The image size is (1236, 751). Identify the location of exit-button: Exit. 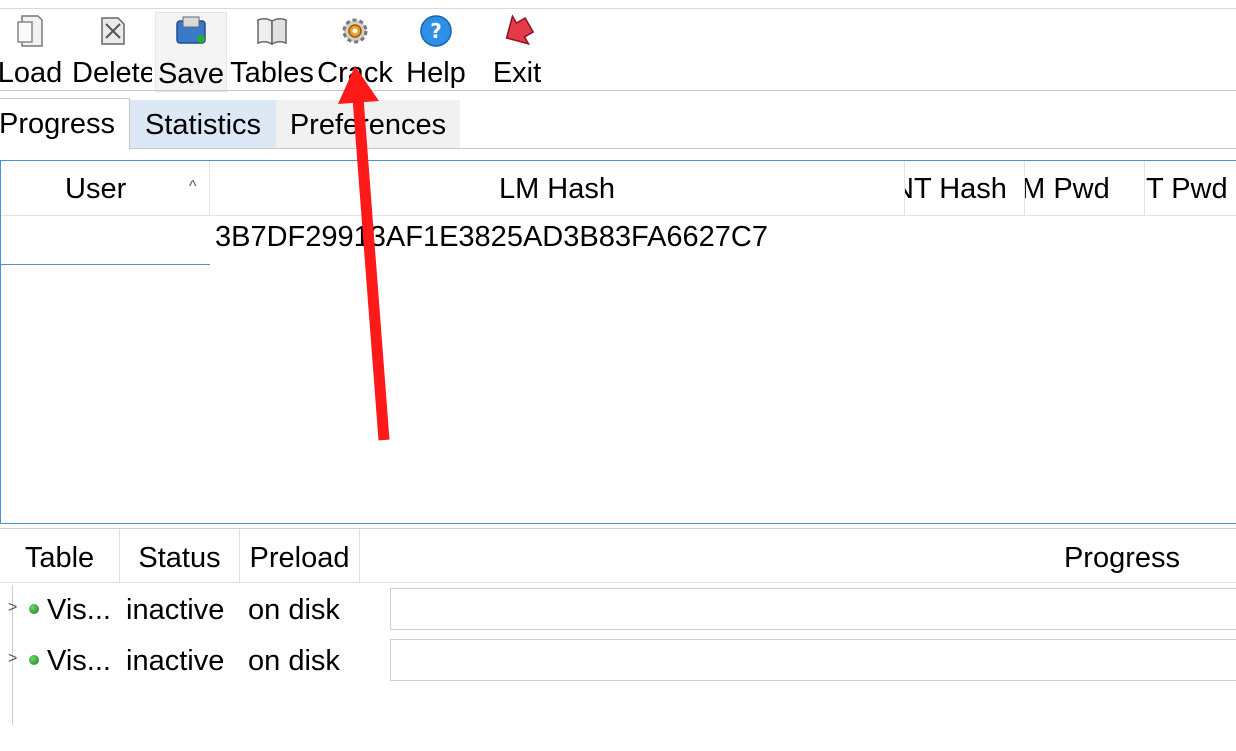
(517, 51).